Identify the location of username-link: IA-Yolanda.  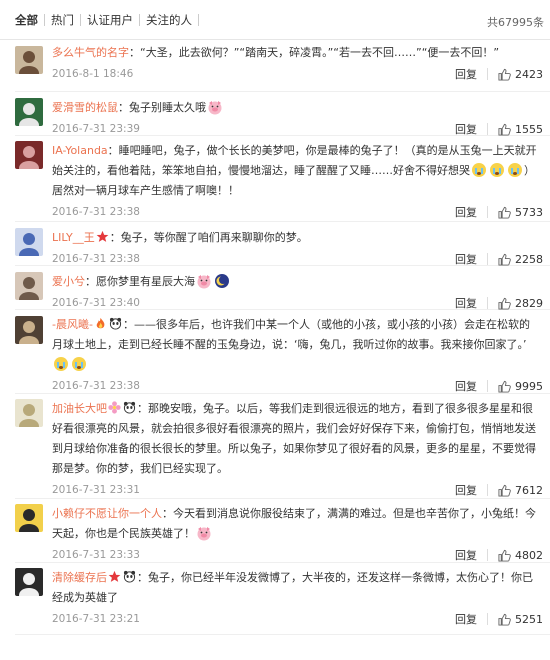
(80, 150).